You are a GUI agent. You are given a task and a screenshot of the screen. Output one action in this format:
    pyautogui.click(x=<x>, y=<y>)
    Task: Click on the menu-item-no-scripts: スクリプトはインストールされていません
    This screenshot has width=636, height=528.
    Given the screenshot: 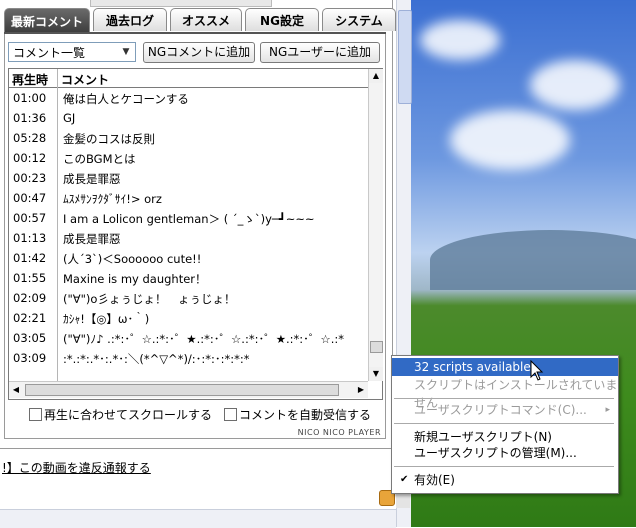 What is the action you would take?
    pyautogui.click(x=505, y=393)
    